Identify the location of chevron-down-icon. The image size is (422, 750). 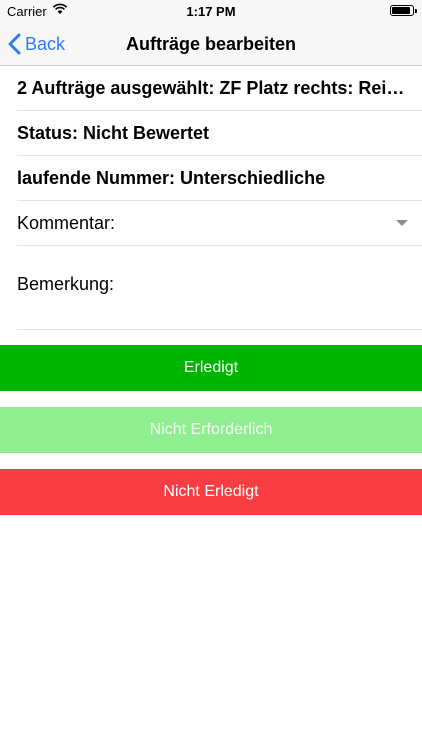
(402, 223).